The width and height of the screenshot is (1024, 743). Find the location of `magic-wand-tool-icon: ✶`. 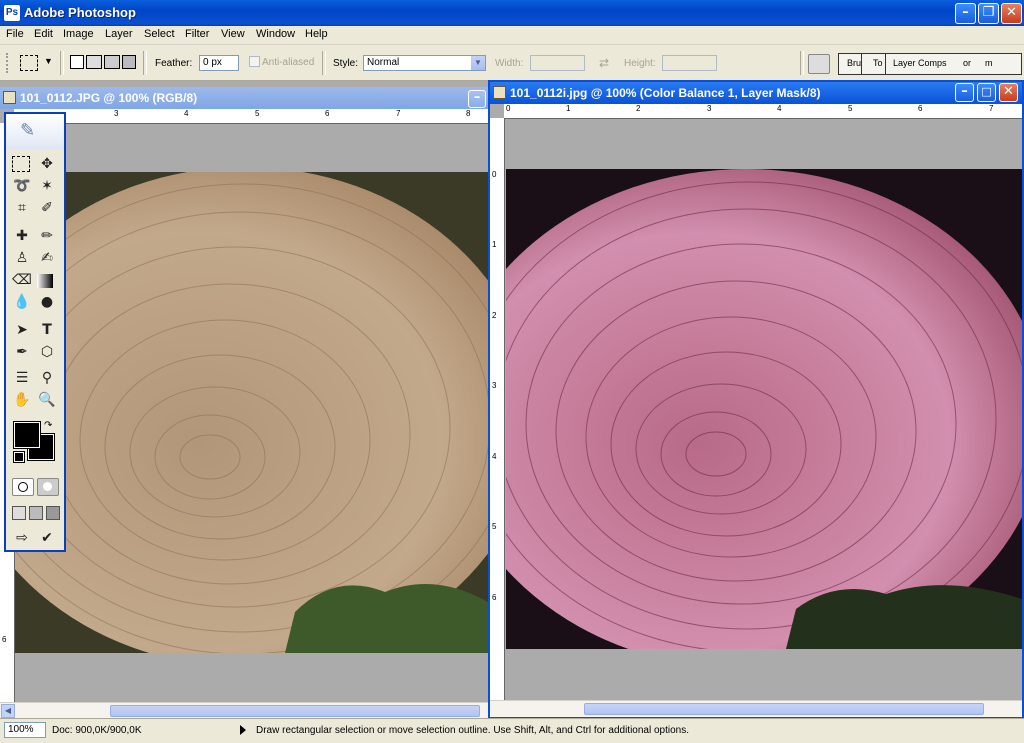

magic-wand-tool-icon: ✶ is located at coordinates (47, 186).